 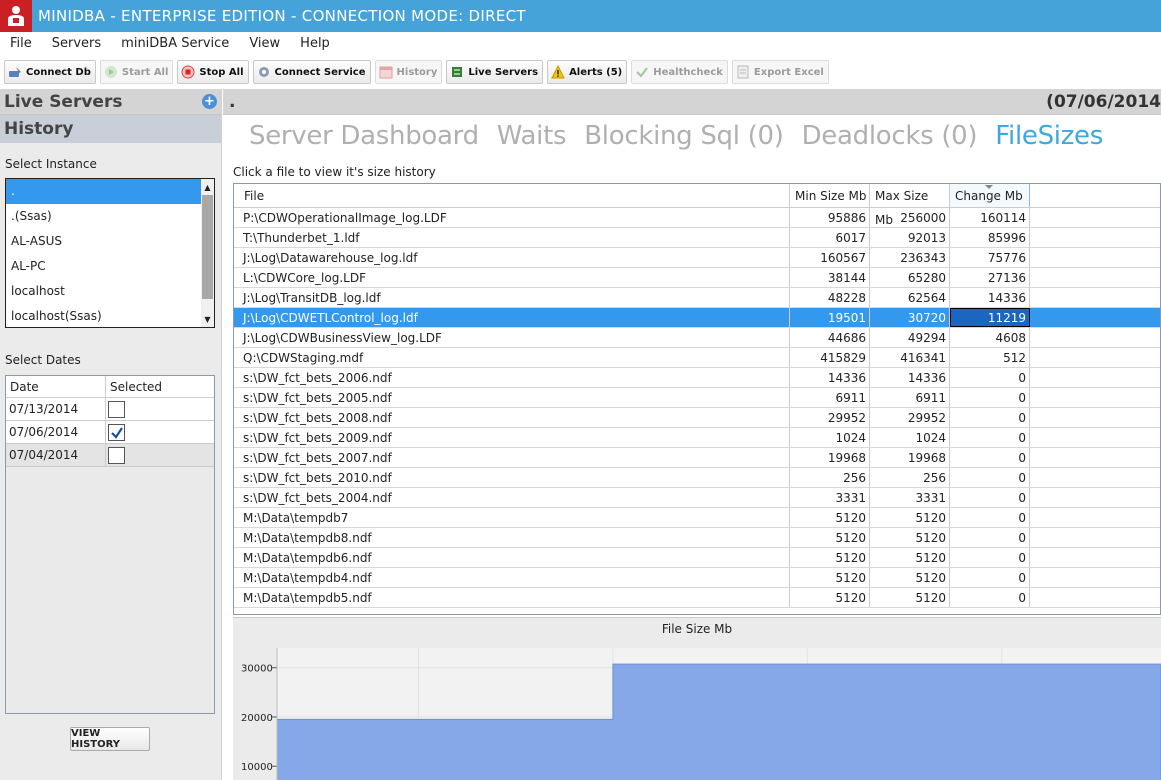 I want to click on chart-title: File Size Mb, so click(x=697, y=629).